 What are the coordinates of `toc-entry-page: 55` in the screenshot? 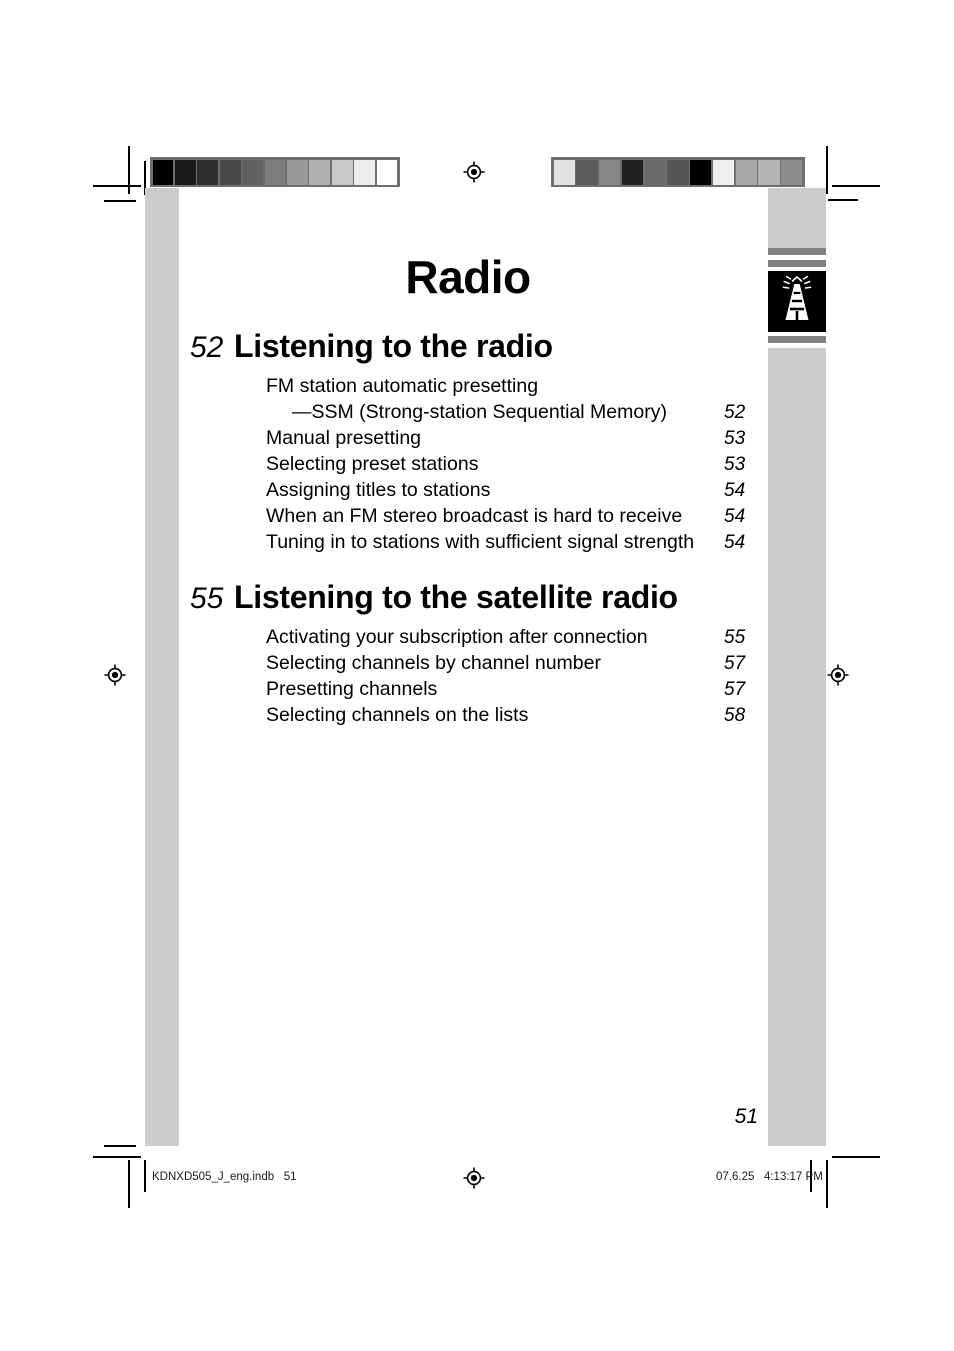 It's located at (735, 638).